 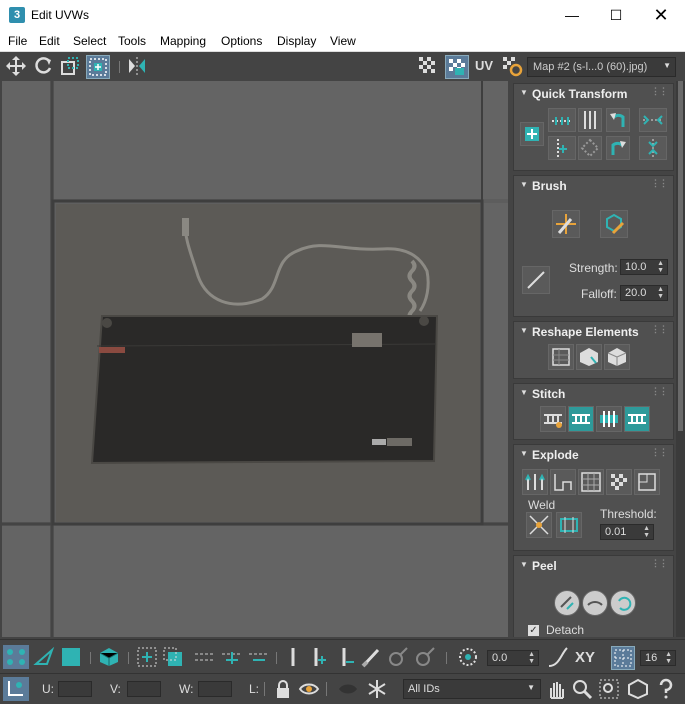 I want to click on minimize-button: —, so click(x=572, y=15).